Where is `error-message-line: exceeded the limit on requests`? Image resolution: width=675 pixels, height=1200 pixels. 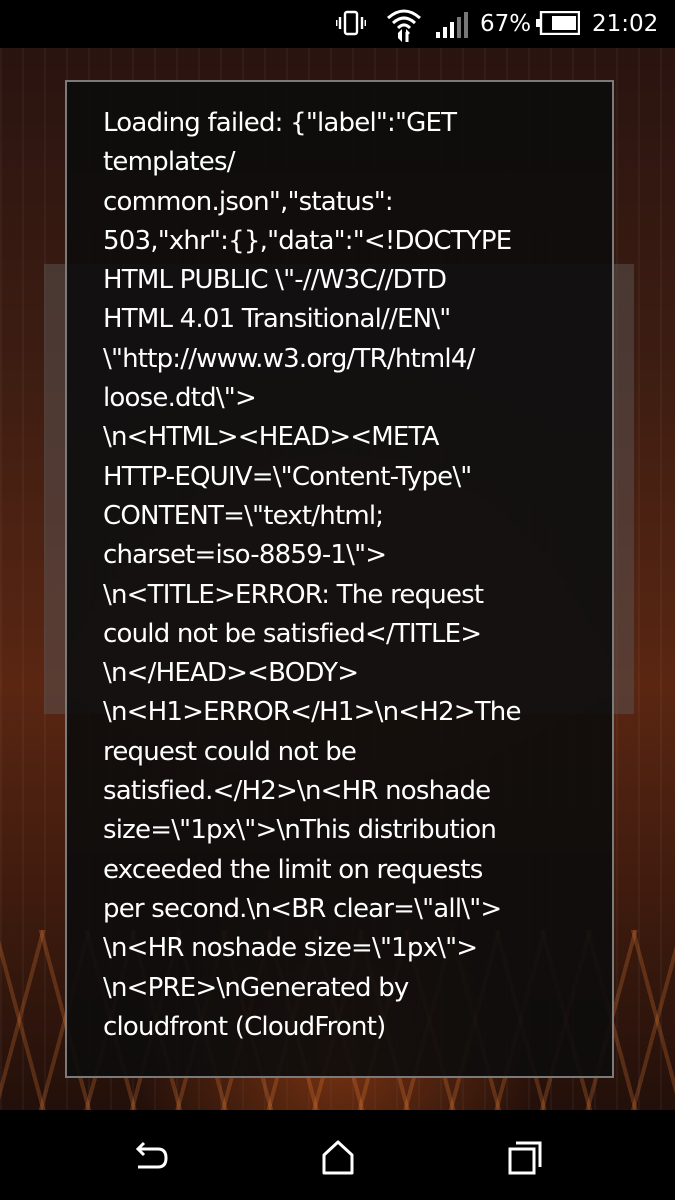
error-message-line: exceeded the limit on requests is located at coordinates (293, 869).